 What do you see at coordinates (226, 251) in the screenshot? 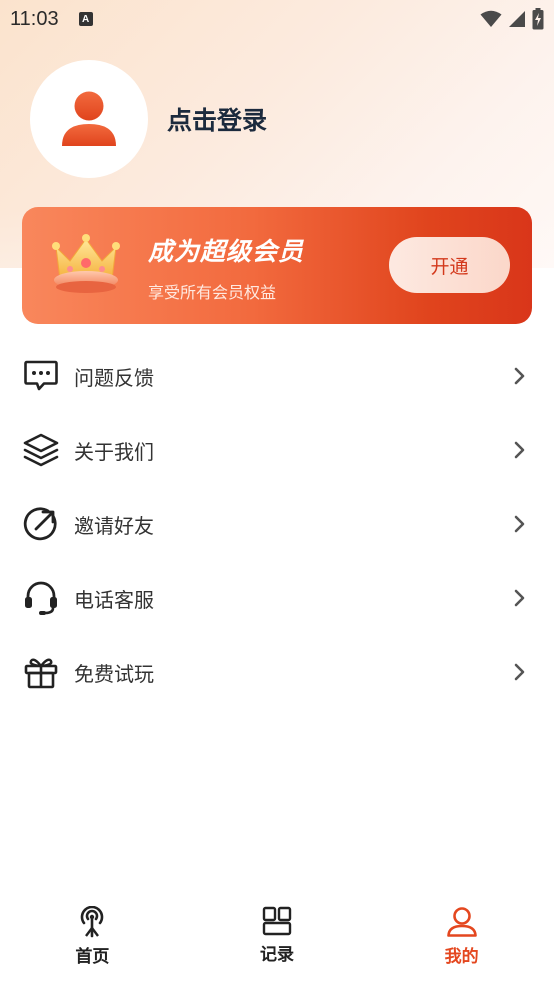
I see `vip-title: 成为超级会员` at bounding box center [226, 251].